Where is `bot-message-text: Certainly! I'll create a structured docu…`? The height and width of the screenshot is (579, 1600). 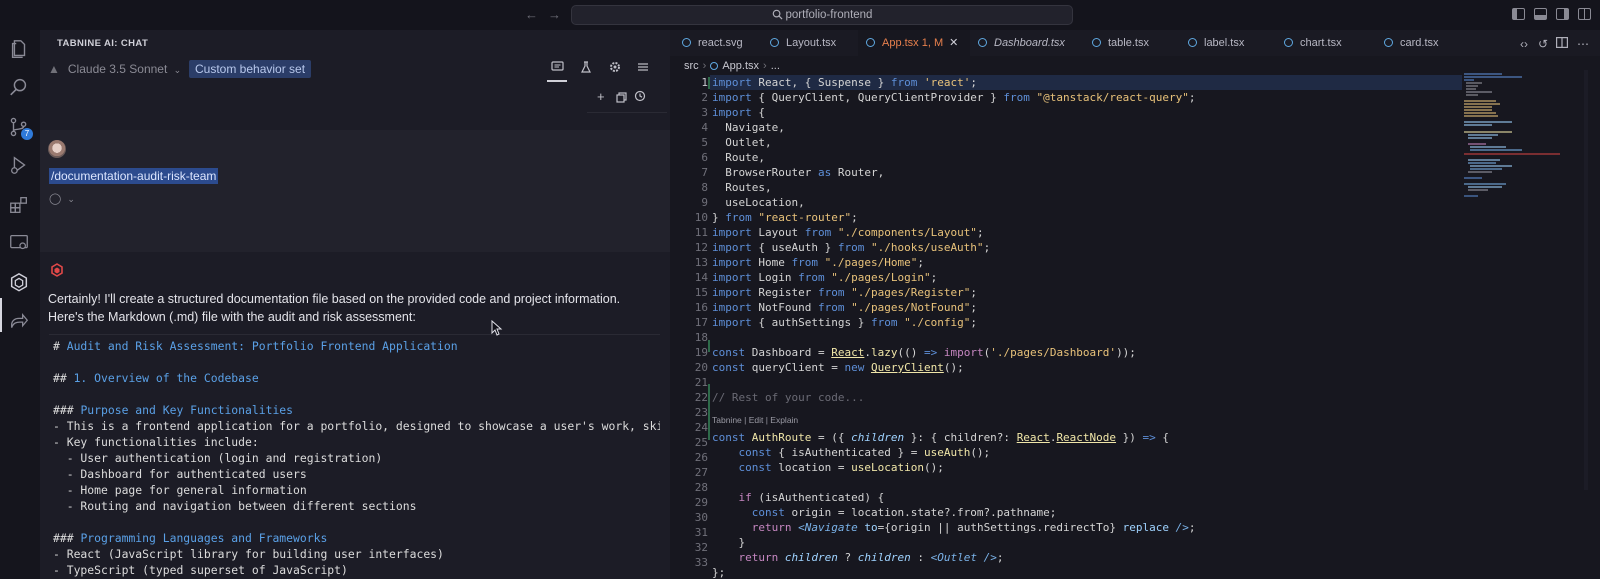 bot-message-text: Certainly! I'll create a structured docu… is located at coordinates (334, 308).